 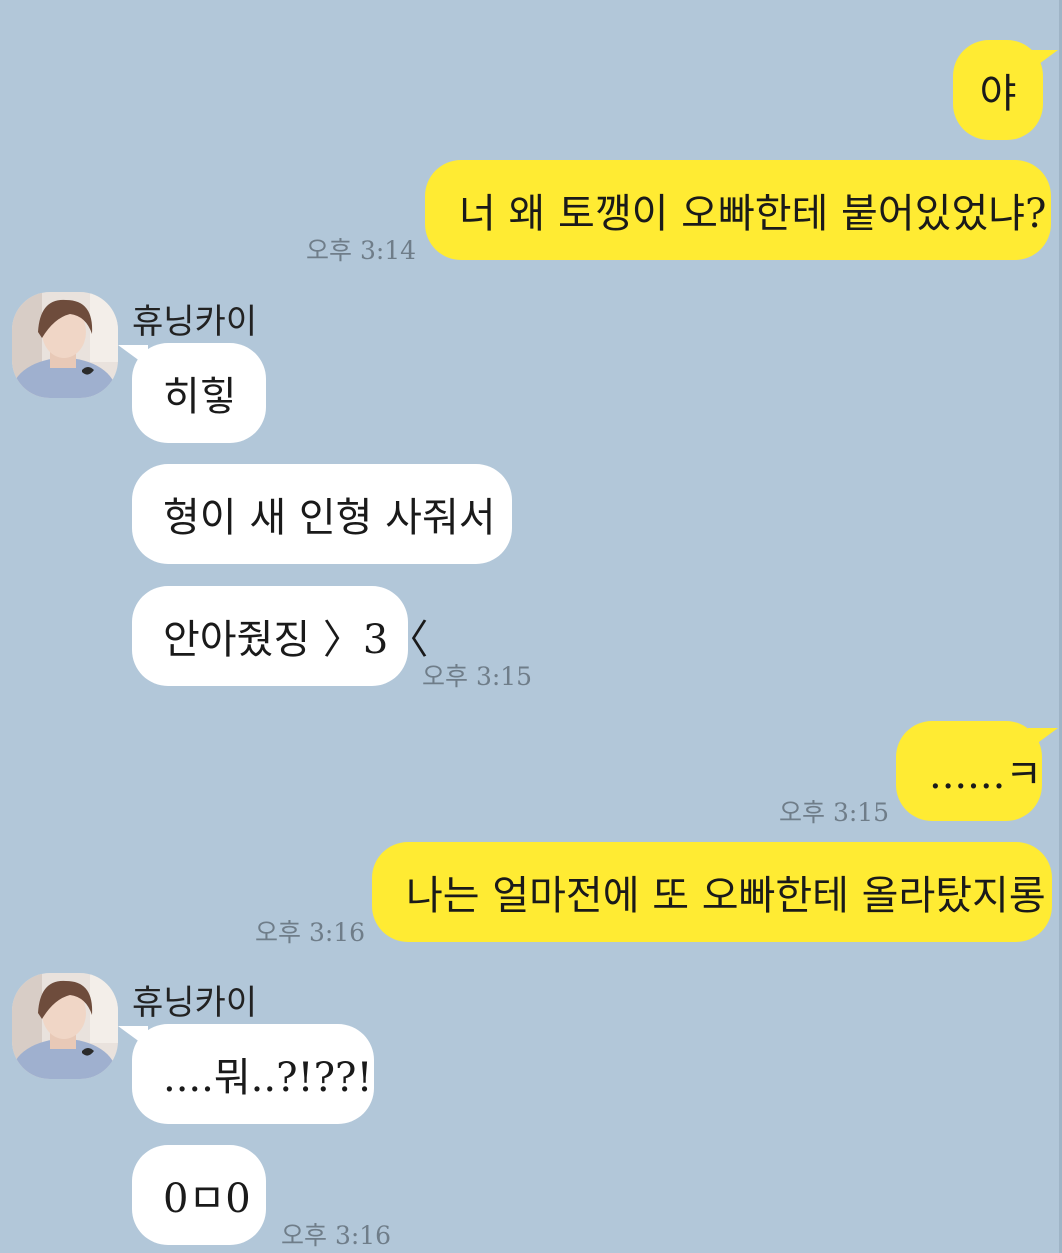 I want to click on message-bubble-mine: 너 왜 토깽이 오빠한테 붙어있었냐?, so click(x=738, y=210).